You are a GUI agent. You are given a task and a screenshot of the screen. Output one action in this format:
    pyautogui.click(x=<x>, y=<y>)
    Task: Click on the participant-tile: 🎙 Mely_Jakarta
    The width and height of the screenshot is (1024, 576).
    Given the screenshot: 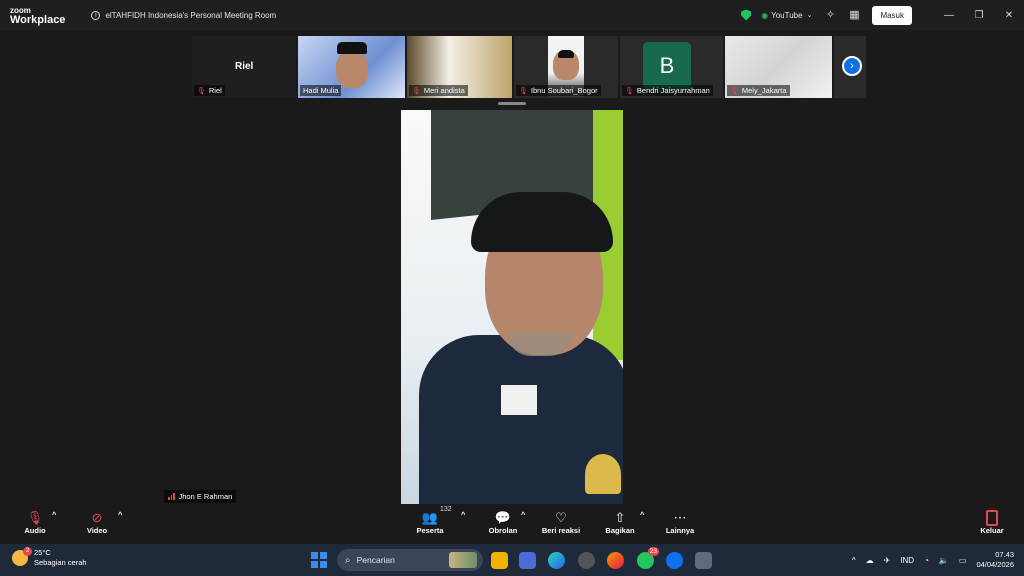 What is the action you would take?
    pyautogui.click(x=778, y=67)
    